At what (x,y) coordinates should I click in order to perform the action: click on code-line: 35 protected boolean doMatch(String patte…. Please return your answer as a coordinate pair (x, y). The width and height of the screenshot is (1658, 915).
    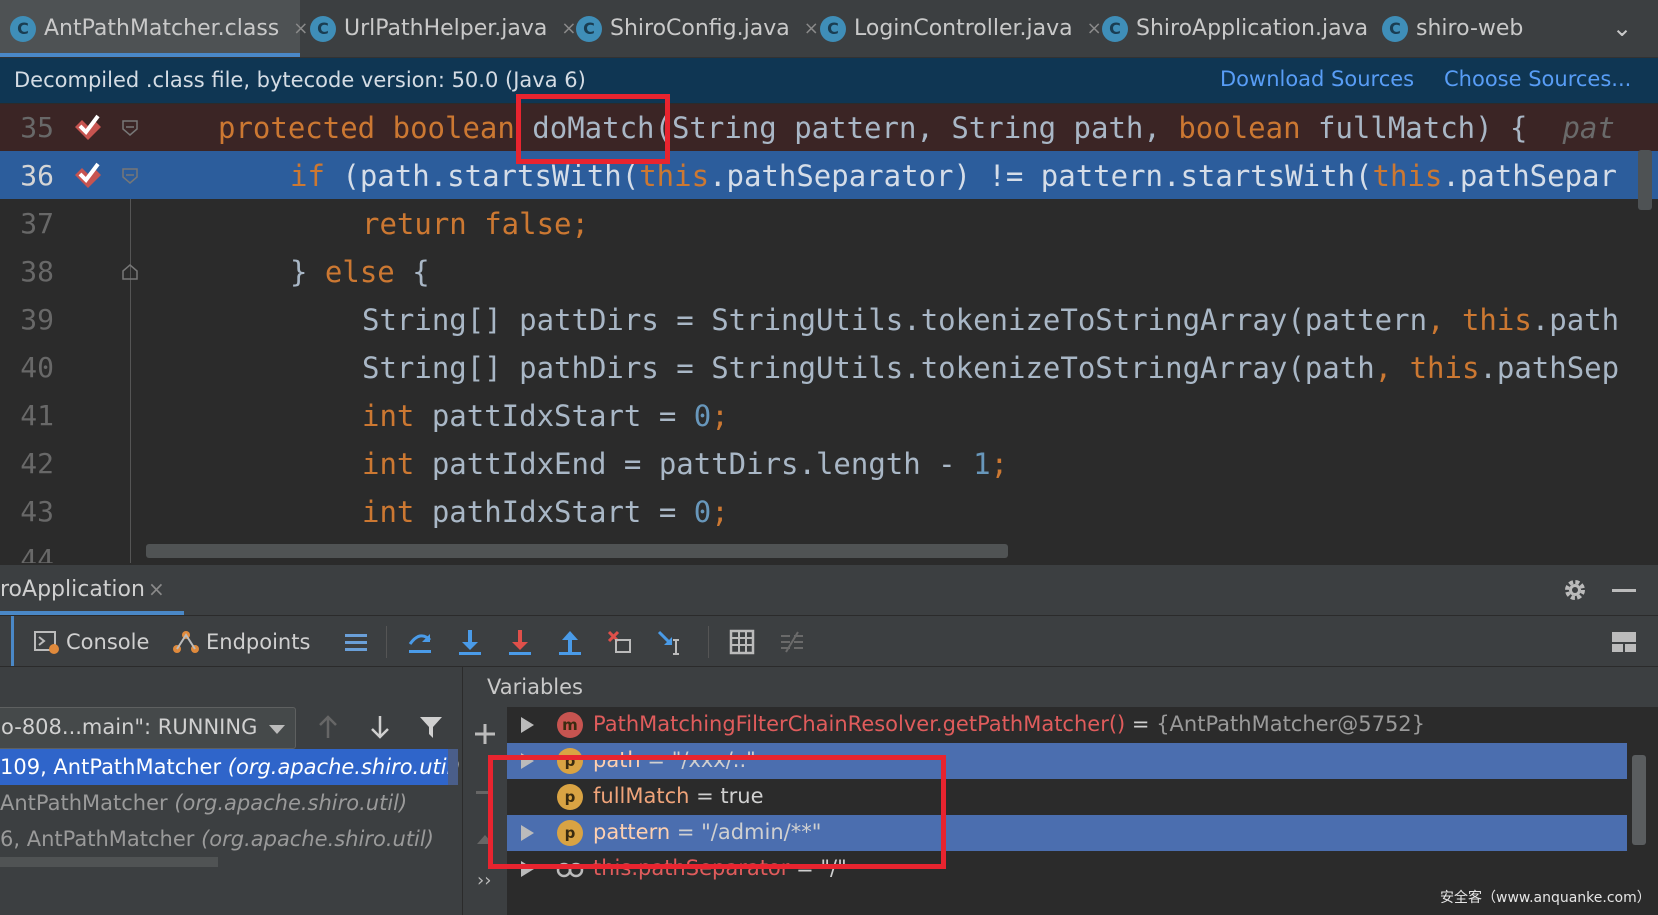
    Looking at the image, I should click on (829, 127).